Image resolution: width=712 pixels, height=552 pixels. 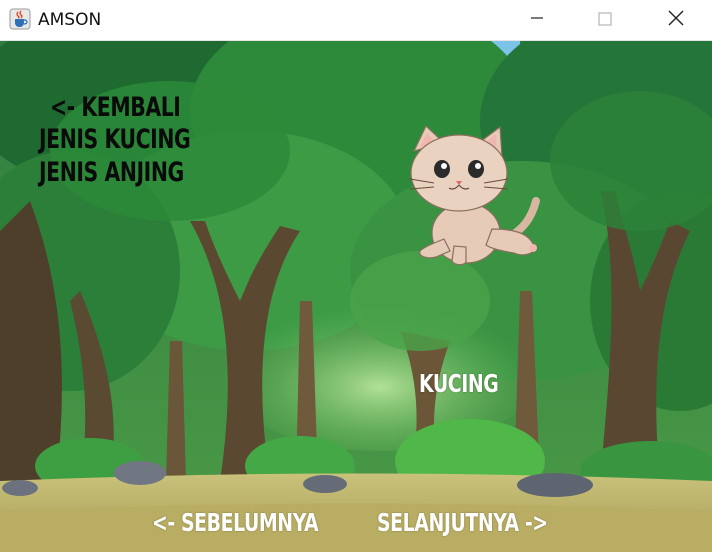 What do you see at coordinates (235, 522) in the screenshot?
I see `previous-button: <- SEBELUMNYA` at bounding box center [235, 522].